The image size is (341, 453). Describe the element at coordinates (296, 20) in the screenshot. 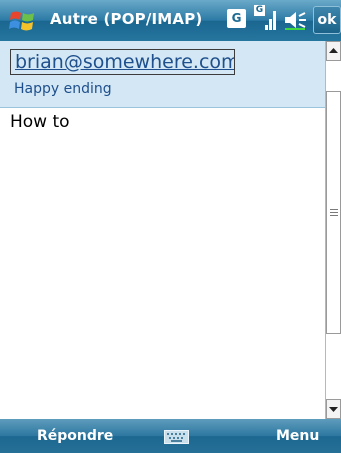

I see `speaker-icon` at that location.